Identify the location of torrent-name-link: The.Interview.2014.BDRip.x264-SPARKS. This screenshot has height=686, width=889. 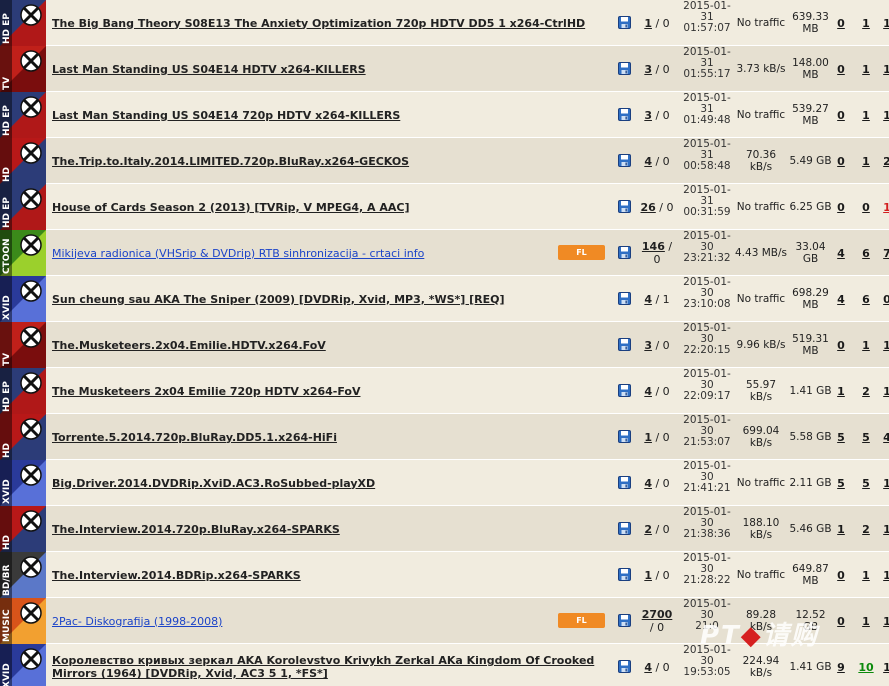
(176, 575).